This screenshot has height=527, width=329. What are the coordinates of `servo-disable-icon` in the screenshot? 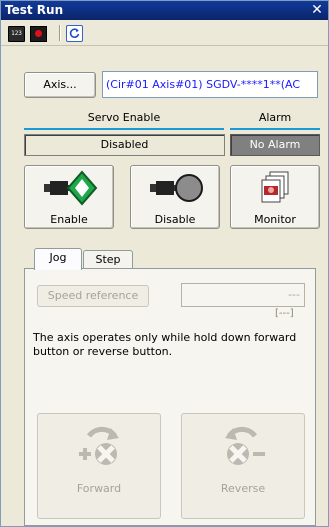 It's located at (176, 188).